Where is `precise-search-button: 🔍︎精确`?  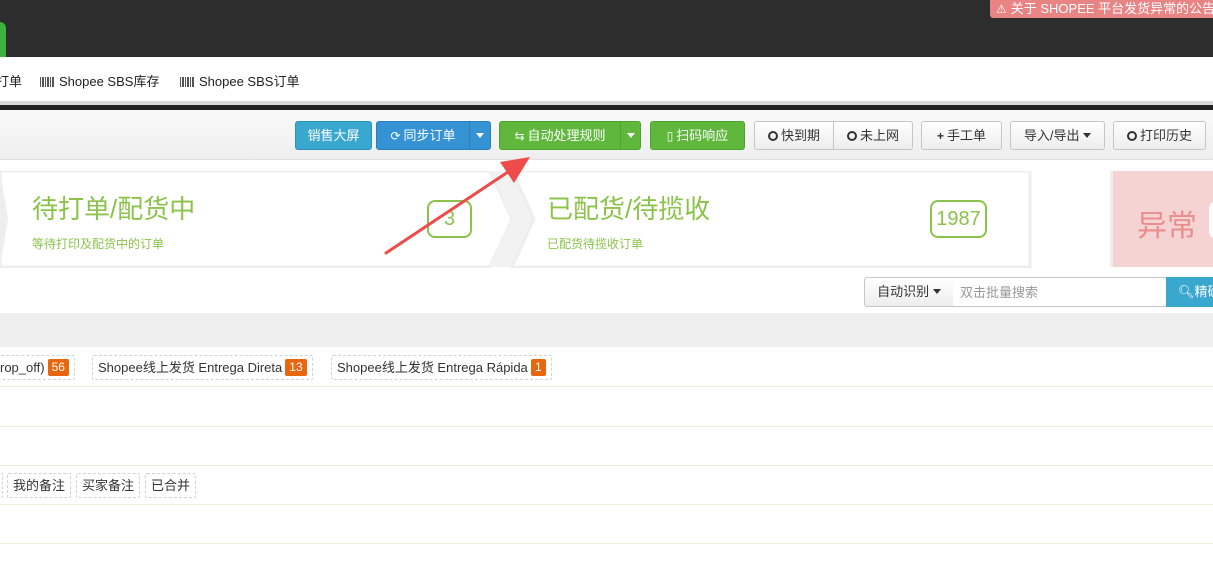
precise-search-button: 🔍︎精确 is located at coordinates (1189, 292).